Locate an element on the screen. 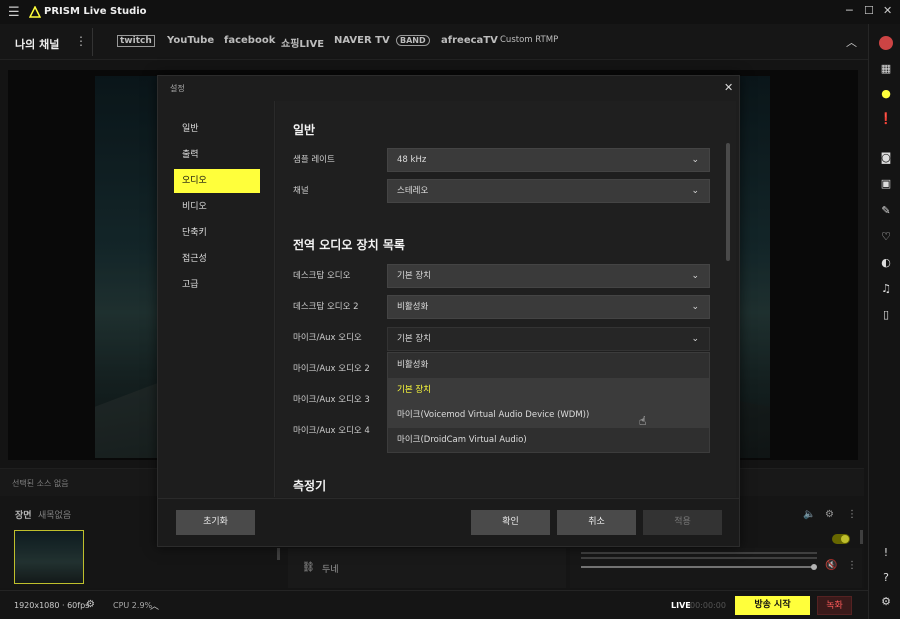 The image size is (900, 619). cpu-usage-text: CPU 2.9% is located at coordinates (133, 605).